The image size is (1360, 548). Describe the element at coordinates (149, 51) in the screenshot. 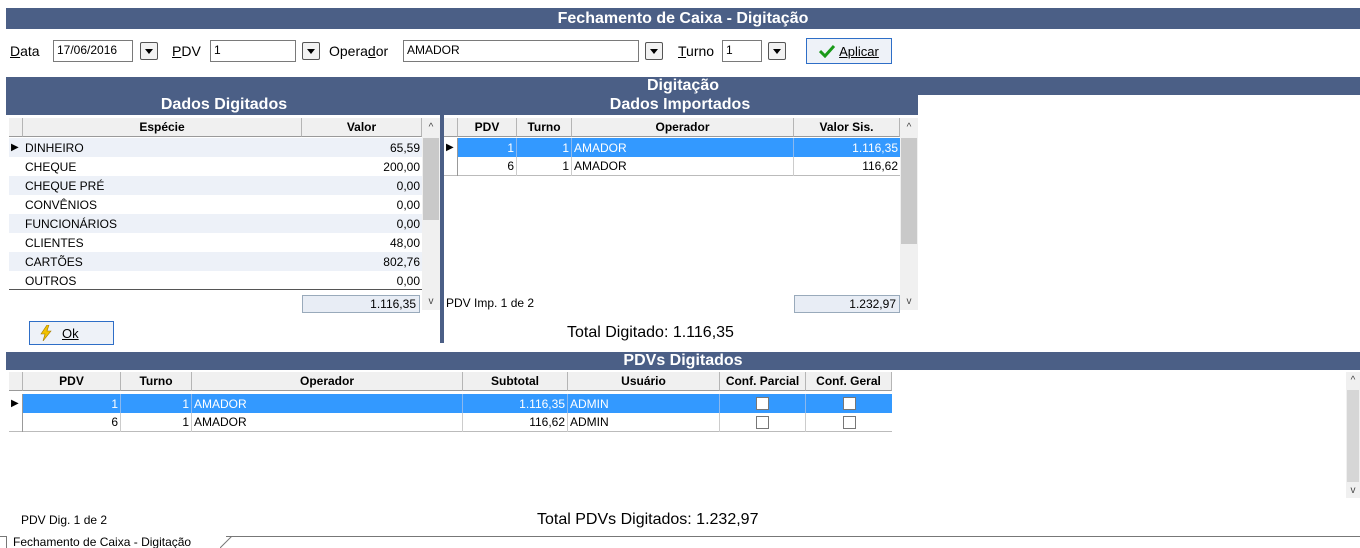

I see `data-dropdown-button` at that location.